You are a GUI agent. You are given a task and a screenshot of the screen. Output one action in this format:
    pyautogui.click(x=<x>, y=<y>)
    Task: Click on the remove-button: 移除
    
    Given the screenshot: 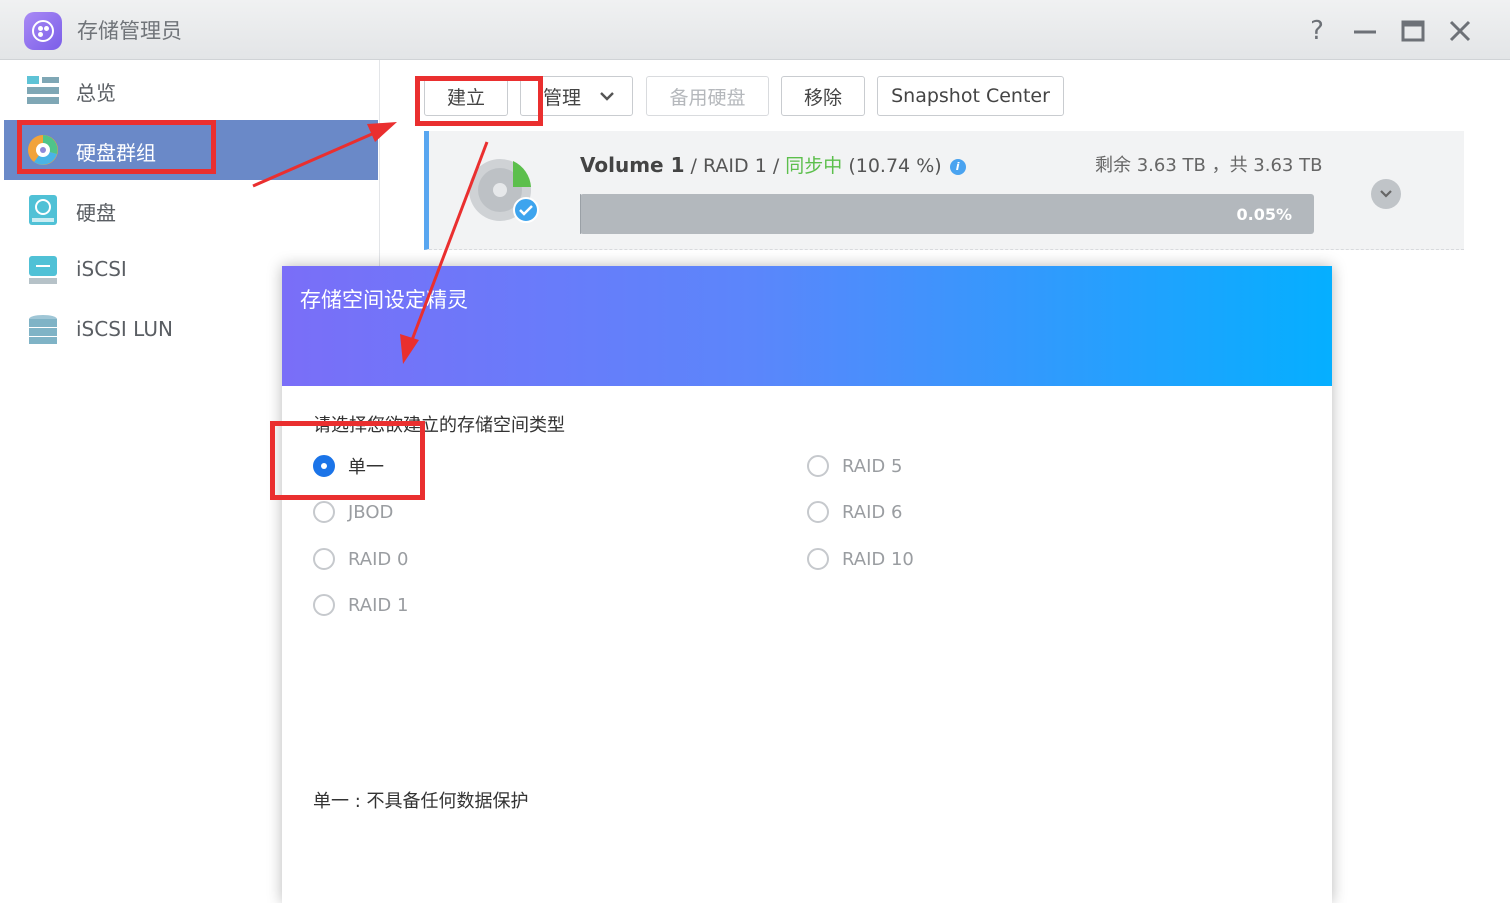 What is the action you would take?
    pyautogui.click(x=823, y=96)
    